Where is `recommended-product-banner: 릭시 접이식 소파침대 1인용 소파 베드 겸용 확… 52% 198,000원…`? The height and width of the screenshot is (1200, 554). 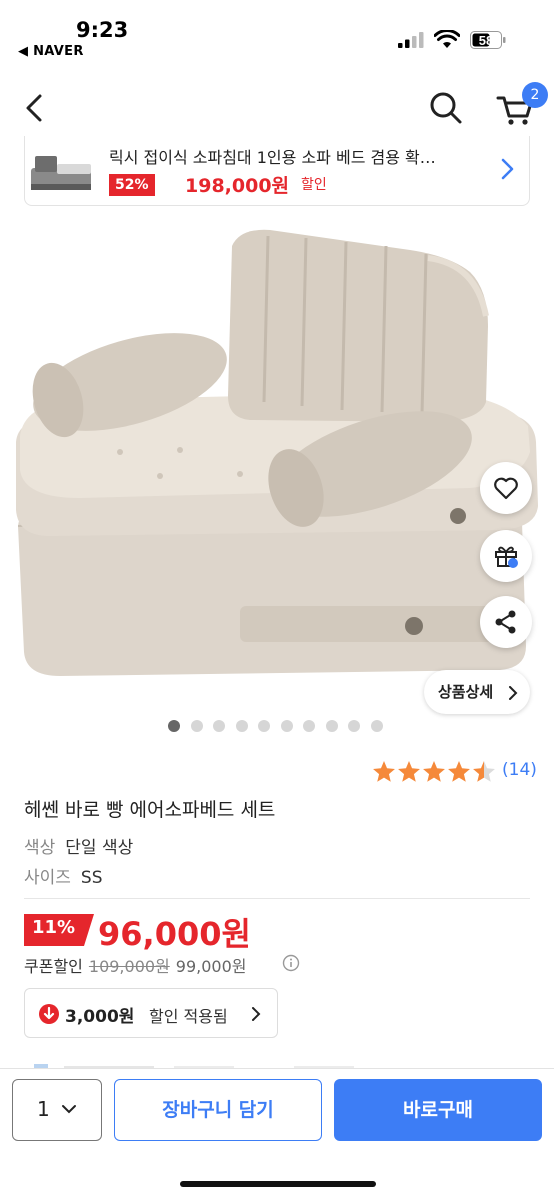
recommended-product-banner: 릭시 접이식 소파침대 1인용 소파 베드 겸용 확… 52% 198,000원… is located at coordinates (277, 171).